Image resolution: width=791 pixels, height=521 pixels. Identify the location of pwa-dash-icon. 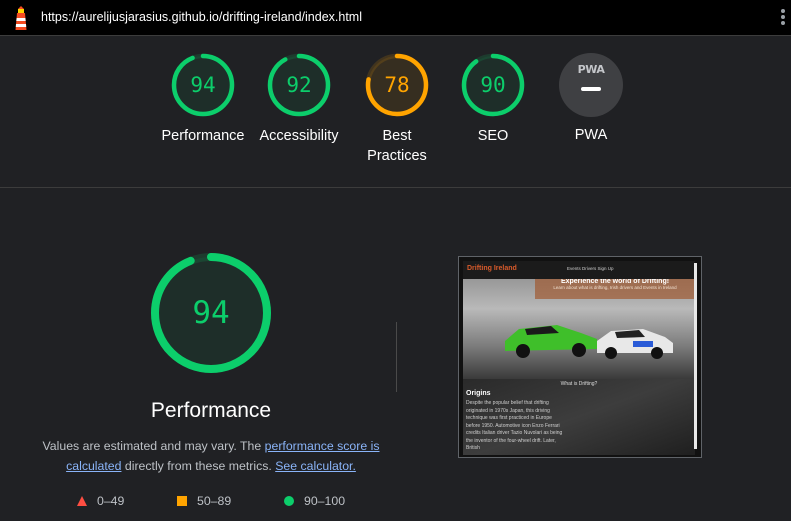
(591, 89).